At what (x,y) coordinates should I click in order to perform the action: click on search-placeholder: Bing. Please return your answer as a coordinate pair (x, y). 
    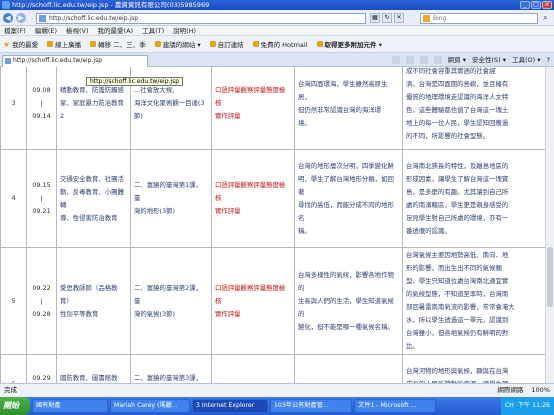
    Looking at the image, I should click on (440, 18).